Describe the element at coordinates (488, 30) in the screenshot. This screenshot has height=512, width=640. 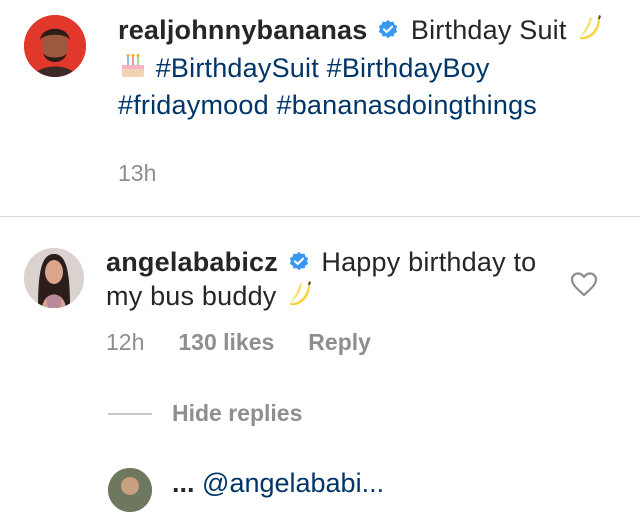
I see `caption-prefix: Birthday Suit` at that location.